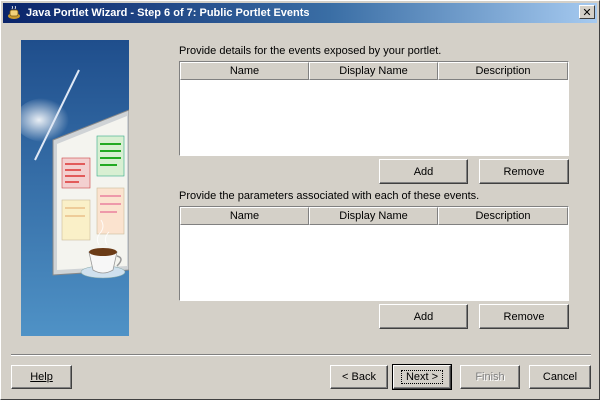  I want to click on finish-button: Finish, so click(490, 377).